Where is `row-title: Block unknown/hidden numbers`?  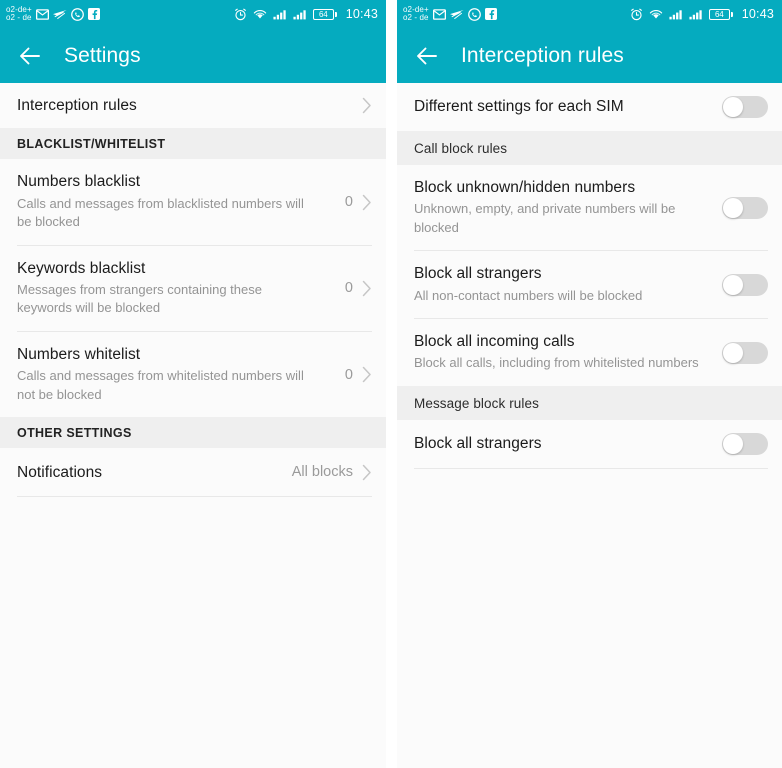
row-title: Block unknown/hidden numbers is located at coordinates (525, 187).